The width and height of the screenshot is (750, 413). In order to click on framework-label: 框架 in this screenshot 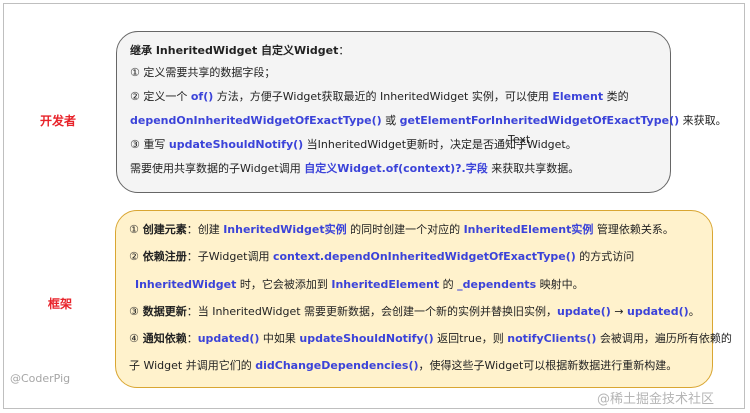, I will do `click(60, 304)`.